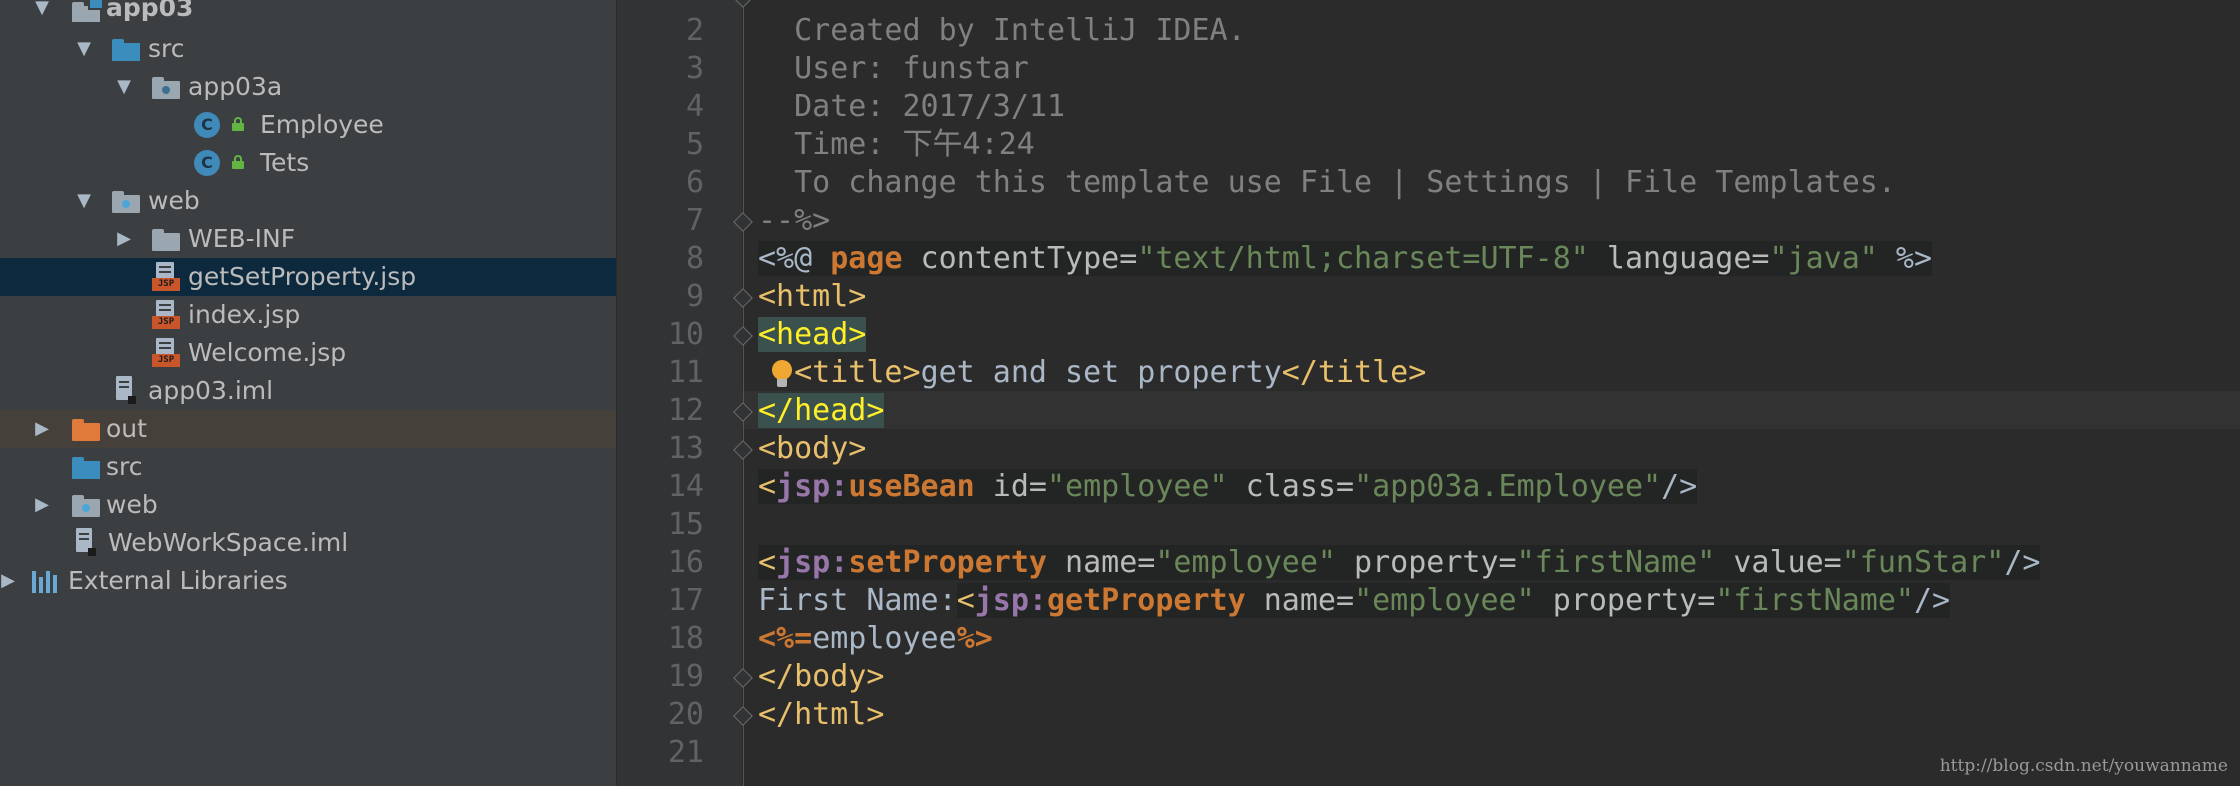 Image resolution: width=2240 pixels, height=786 pixels. Describe the element at coordinates (685, 638) in the screenshot. I see `line-number: 18` at that location.